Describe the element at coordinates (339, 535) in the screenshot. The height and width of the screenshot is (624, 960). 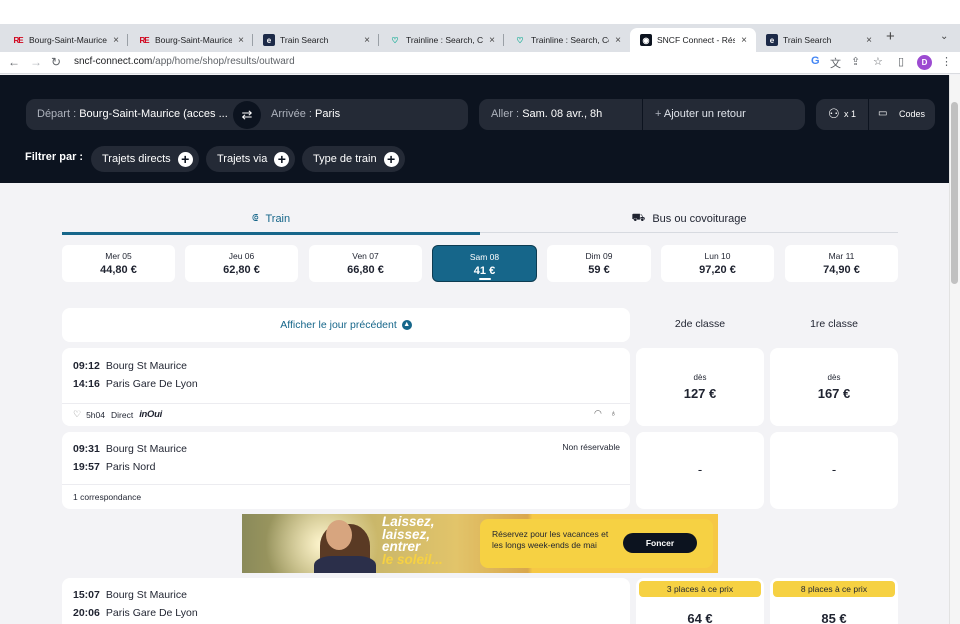
I see `woman-face` at that location.